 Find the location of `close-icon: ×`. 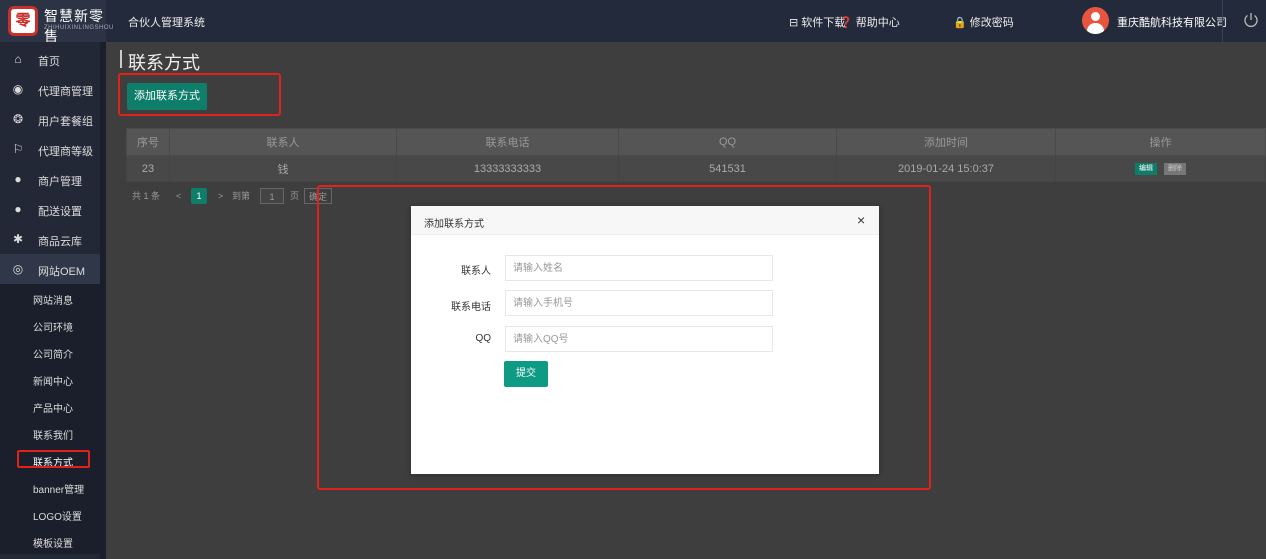

close-icon: × is located at coordinates (861, 220).